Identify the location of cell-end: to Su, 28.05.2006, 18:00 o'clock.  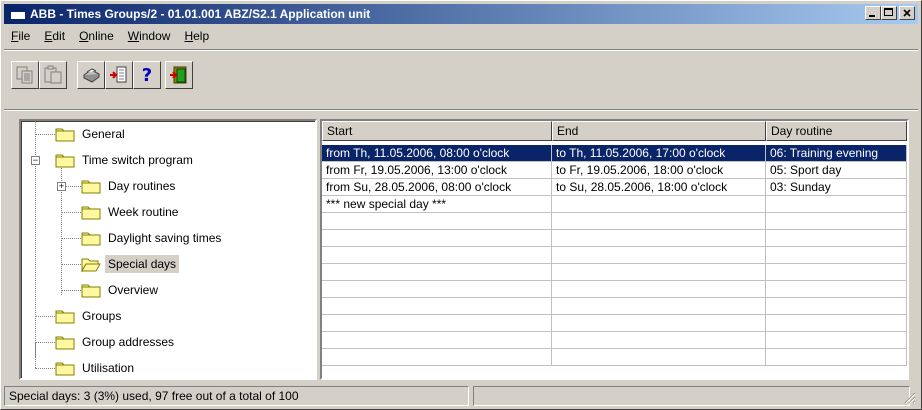
(659, 187).